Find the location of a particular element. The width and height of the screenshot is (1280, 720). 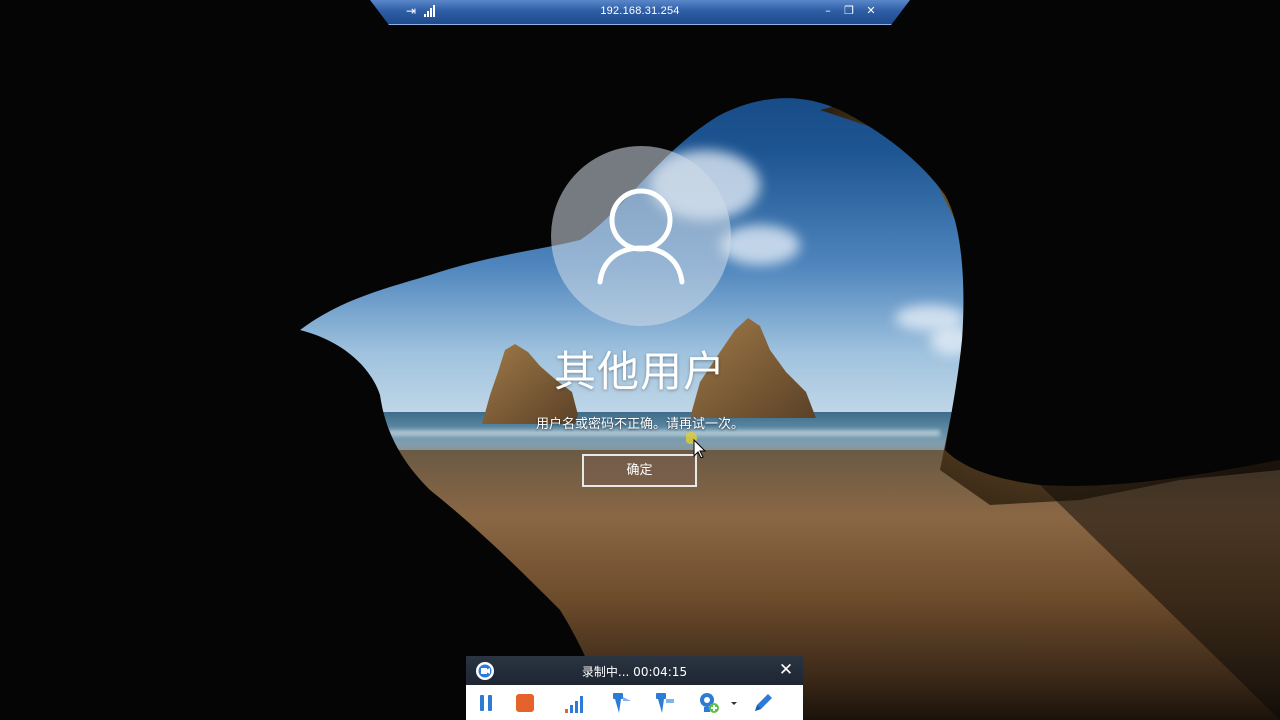

signal-bars-icon is located at coordinates (574, 703).